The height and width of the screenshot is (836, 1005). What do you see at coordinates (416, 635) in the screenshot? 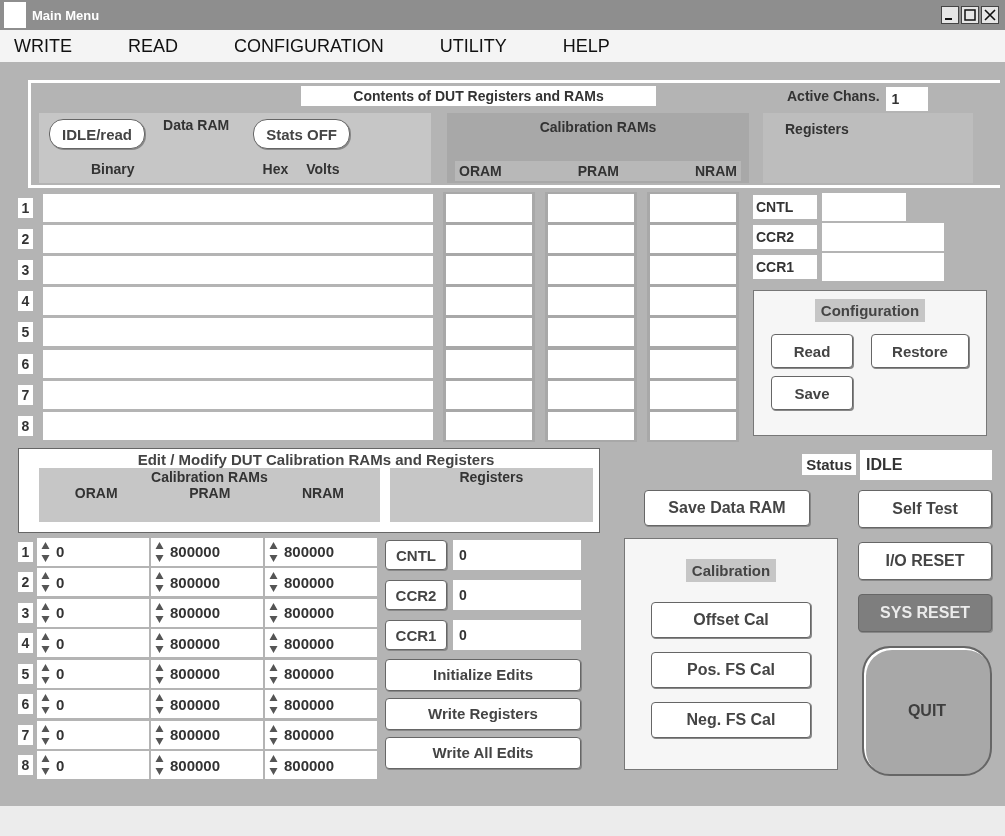
I see `register-button: CCR1` at bounding box center [416, 635].